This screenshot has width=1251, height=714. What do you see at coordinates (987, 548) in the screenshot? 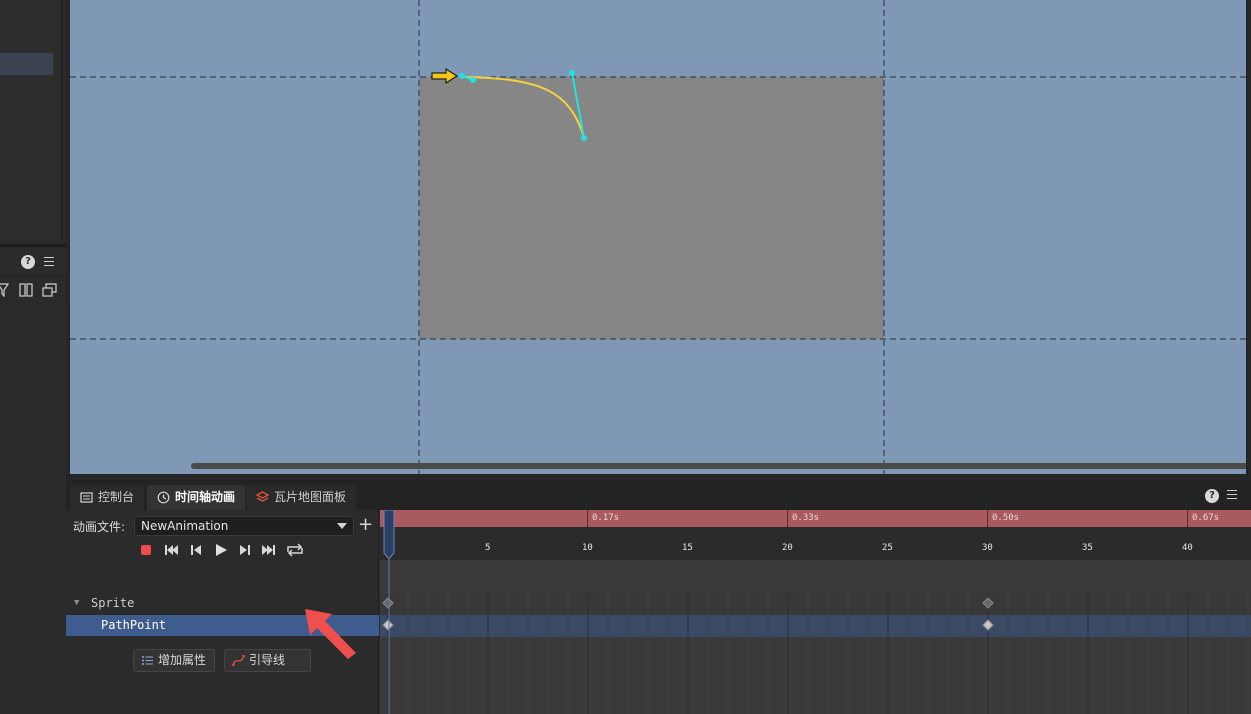
I see `frame-tick: 30` at bounding box center [987, 548].